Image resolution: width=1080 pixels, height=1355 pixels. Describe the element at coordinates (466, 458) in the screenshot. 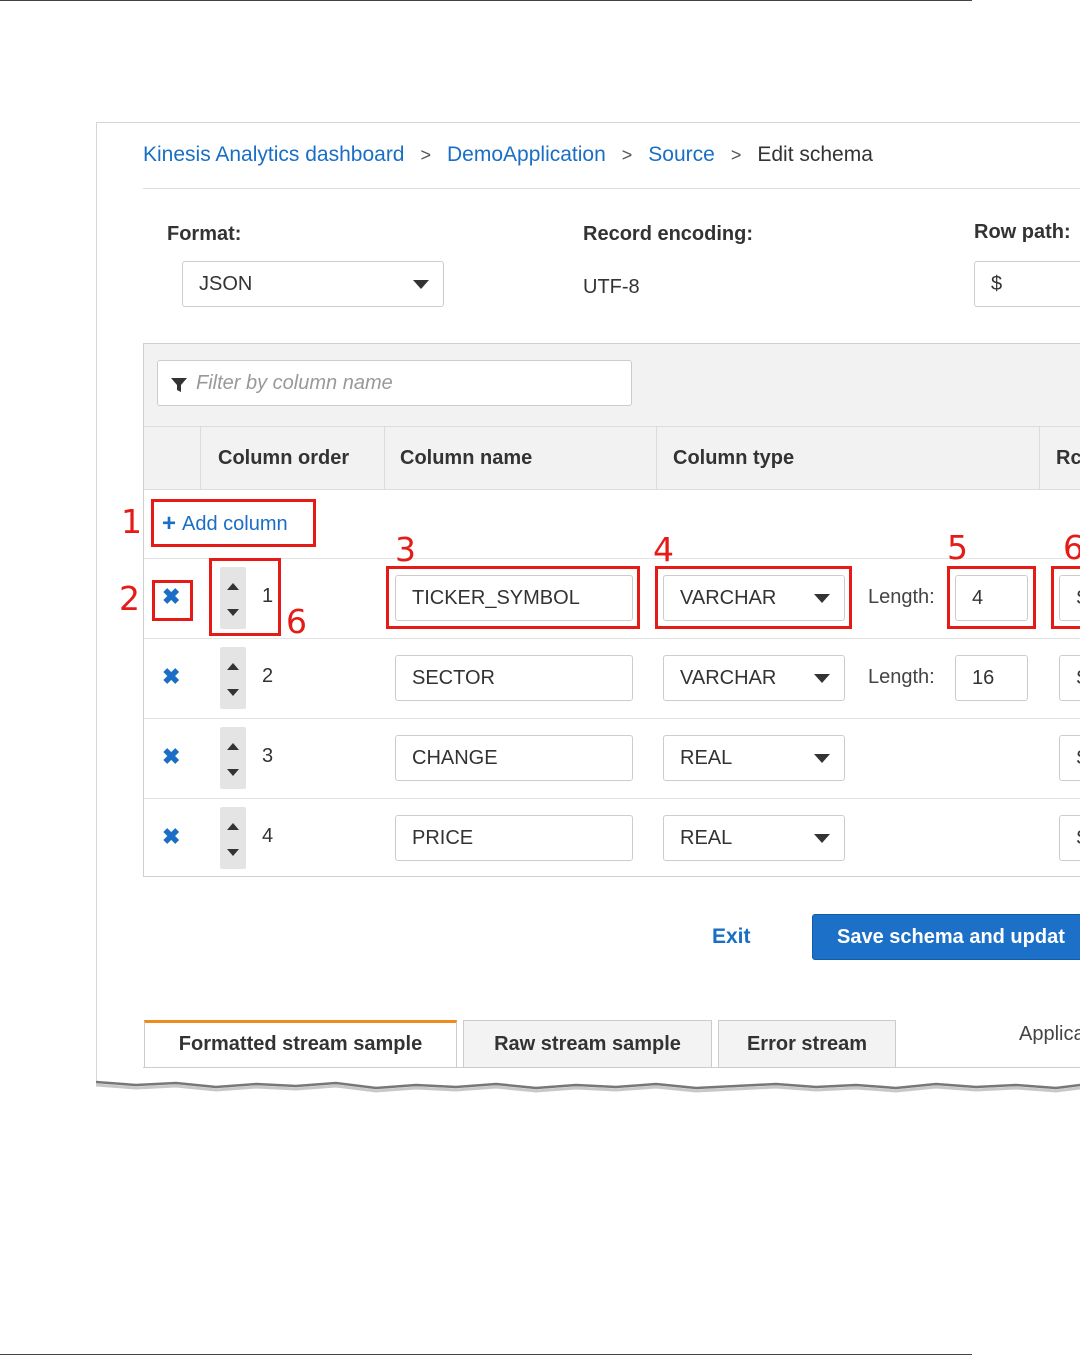

I see `header-column-name: Column name` at that location.